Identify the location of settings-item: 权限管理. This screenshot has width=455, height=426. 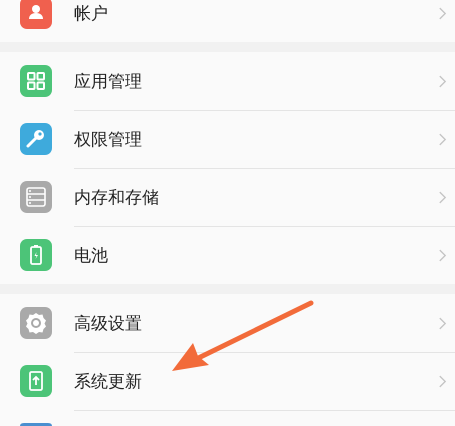
(227, 139).